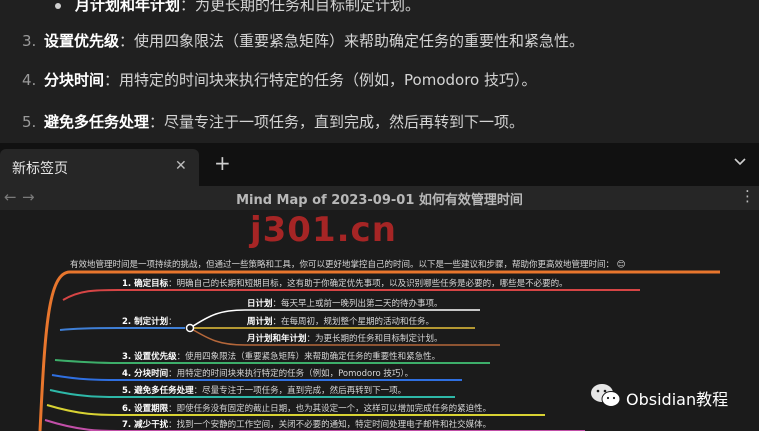  What do you see at coordinates (40, 169) in the screenshot?
I see `tab-label: 新标签页` at bounding box center [40, 169].